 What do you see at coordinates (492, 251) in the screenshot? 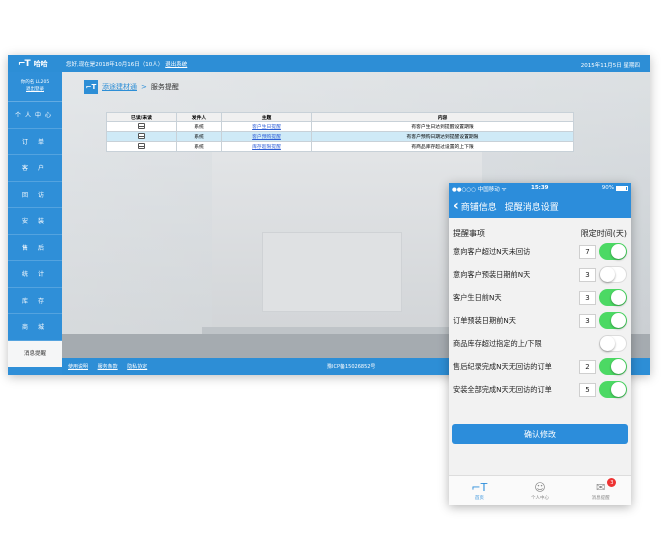
I see `setting-label: 意向客户超过N天未回访` at bounding box center [492, 251].